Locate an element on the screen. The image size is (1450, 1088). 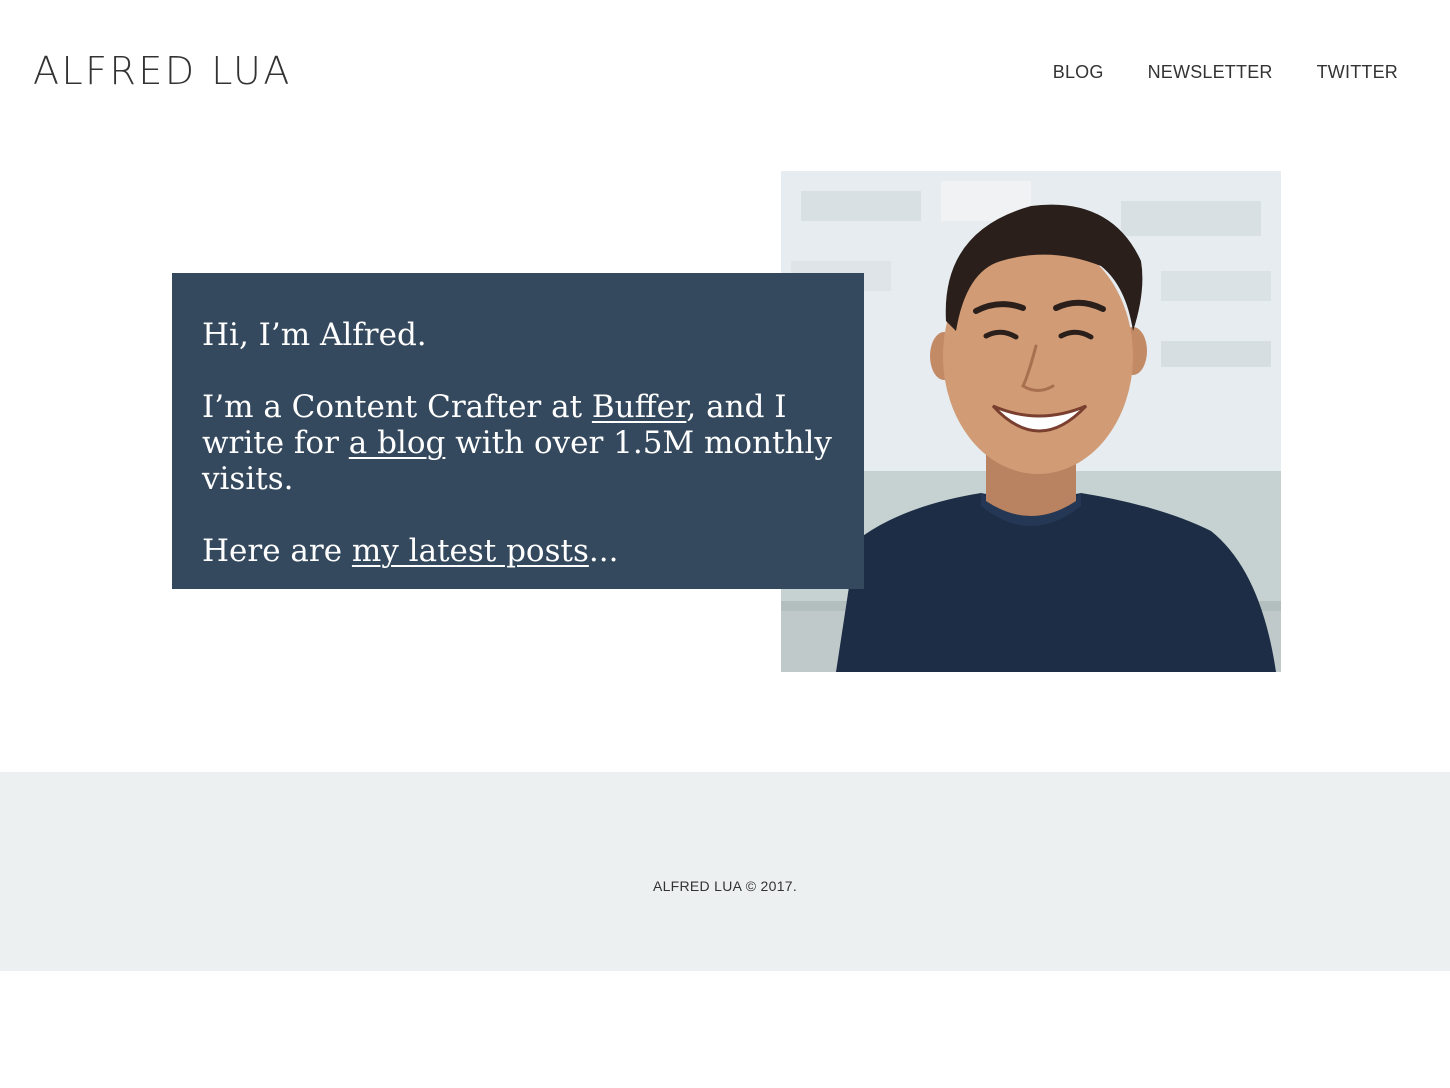
nav-link-twitter: TWITTER is located at coordinates (1357, 72).